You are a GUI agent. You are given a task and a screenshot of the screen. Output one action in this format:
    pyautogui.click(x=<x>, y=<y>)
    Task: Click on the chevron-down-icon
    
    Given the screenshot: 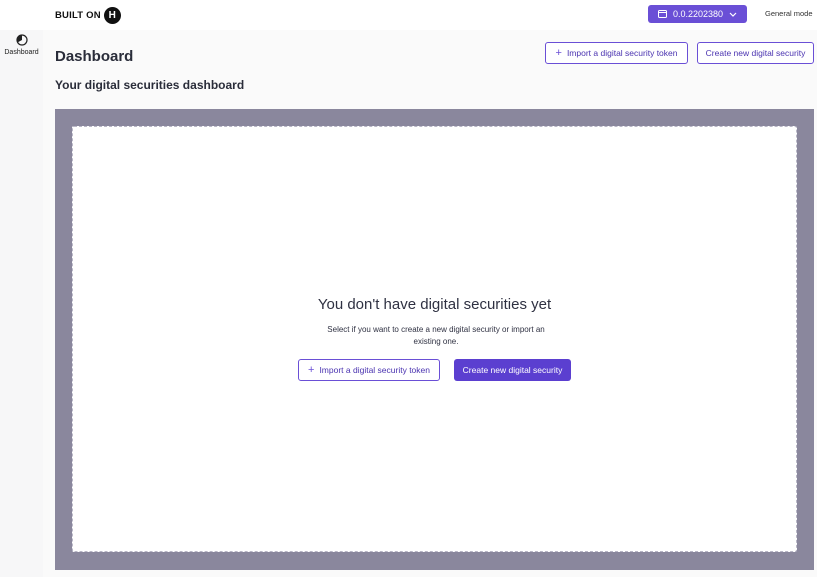 What is the action you would take?
    pyautogui.click(x=733, y=14)
    